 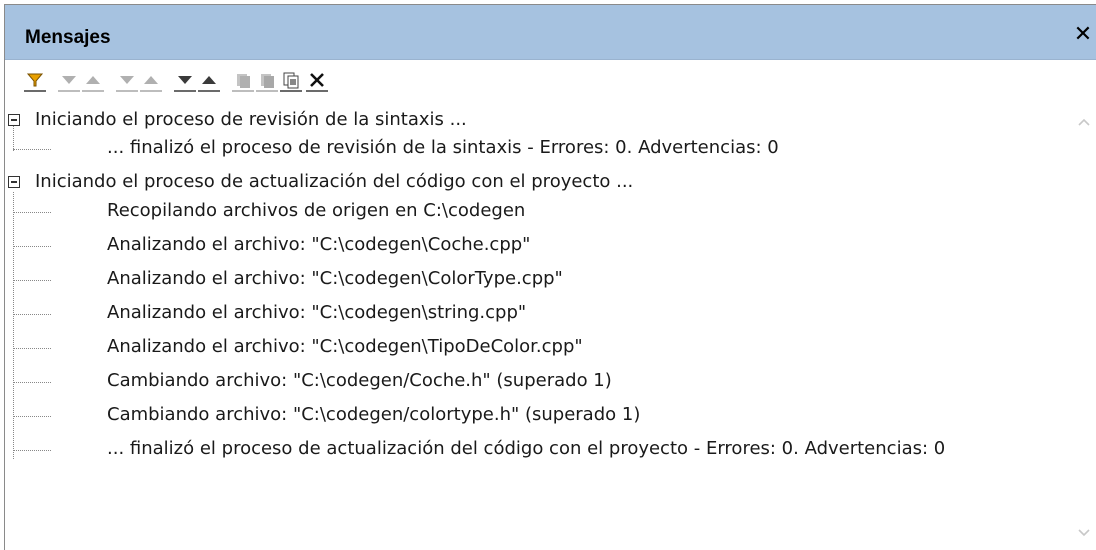 I want to click on next-error-icon, so click(x=127, y=79).